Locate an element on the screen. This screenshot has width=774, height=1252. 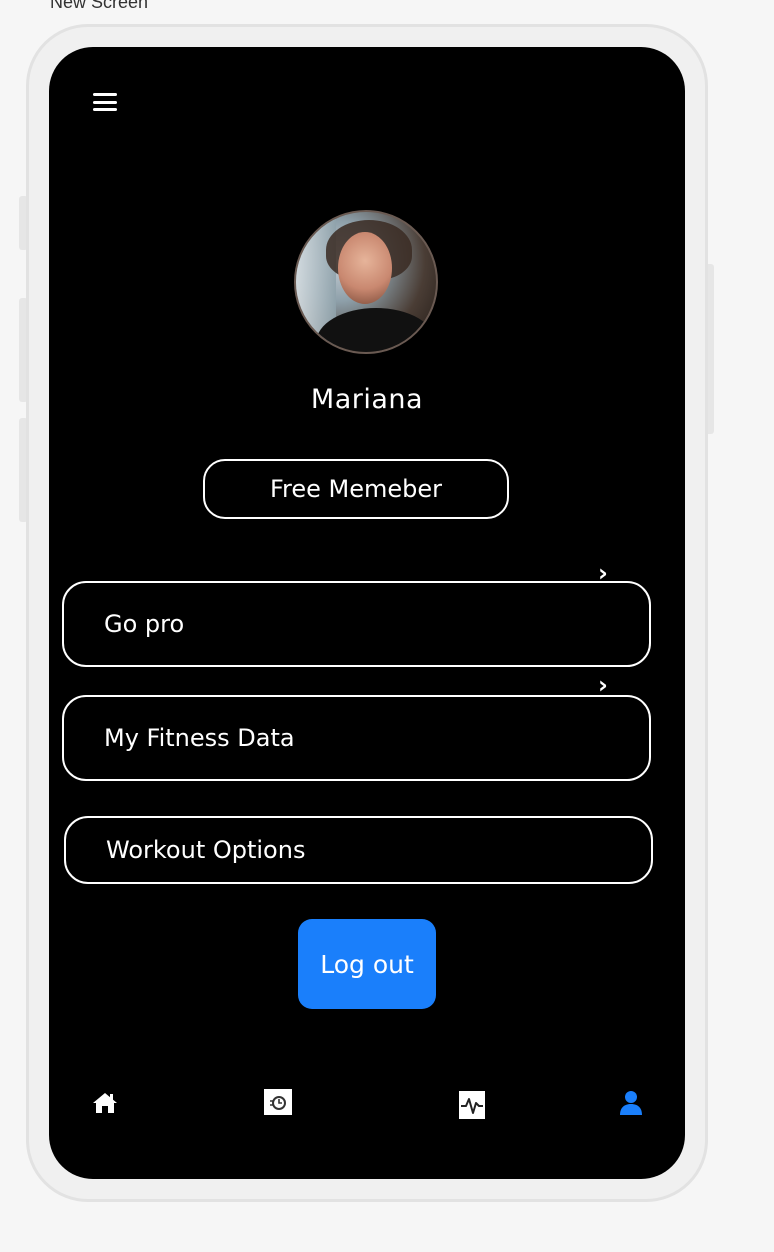
hamburger-menu-icon is located at coordinates (105, 102).